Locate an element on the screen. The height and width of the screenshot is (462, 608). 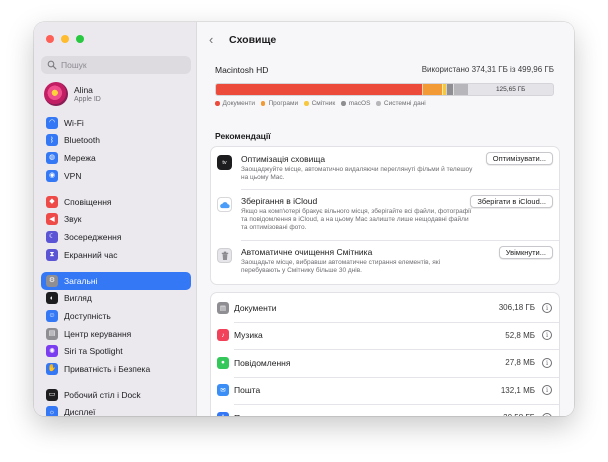
messages-icon: ● is located at coordinates (223, 362).